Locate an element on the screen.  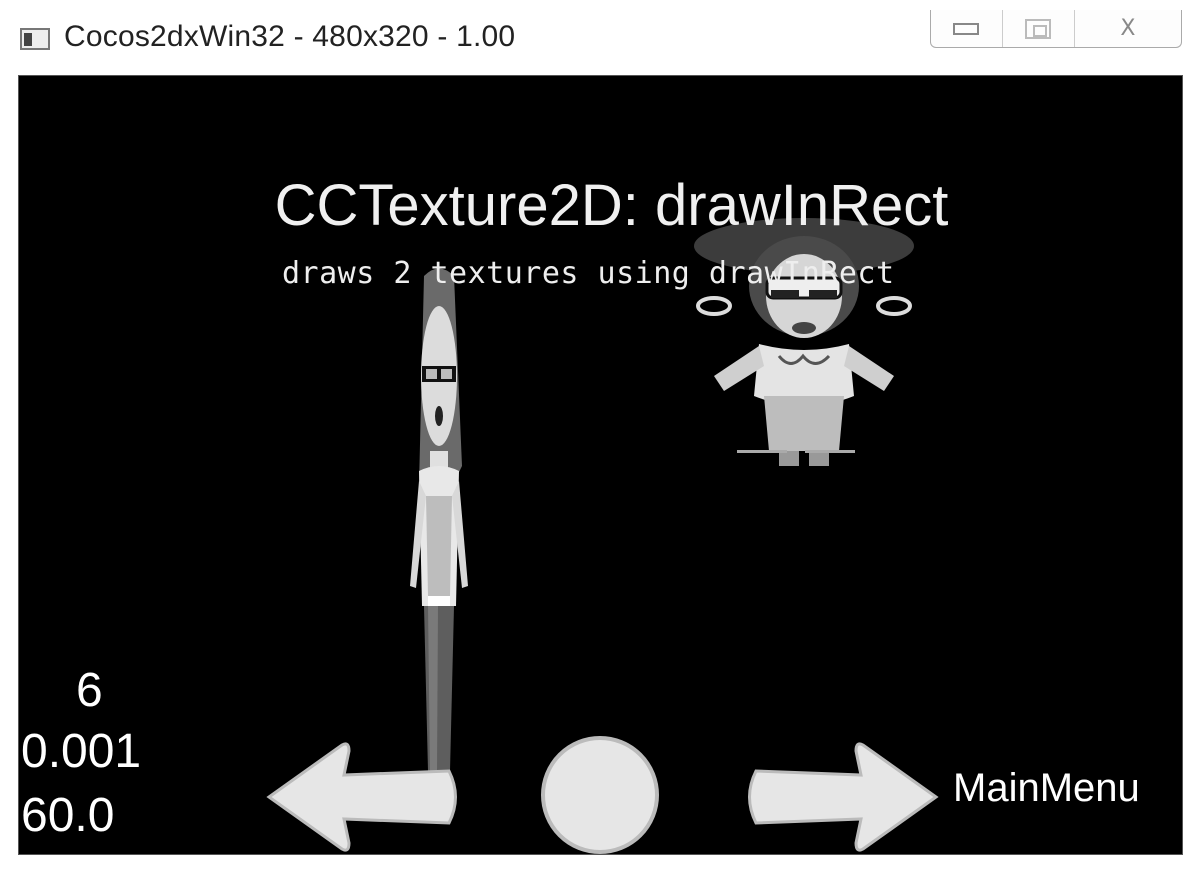
sprite-shadow-dashes is located at coordinates (796, 451).